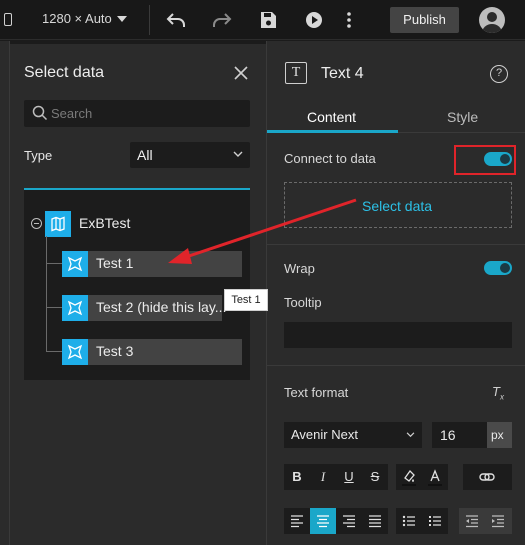 This screenshot has width=525, height=545. I want to click on color-group, so click(422, 477).